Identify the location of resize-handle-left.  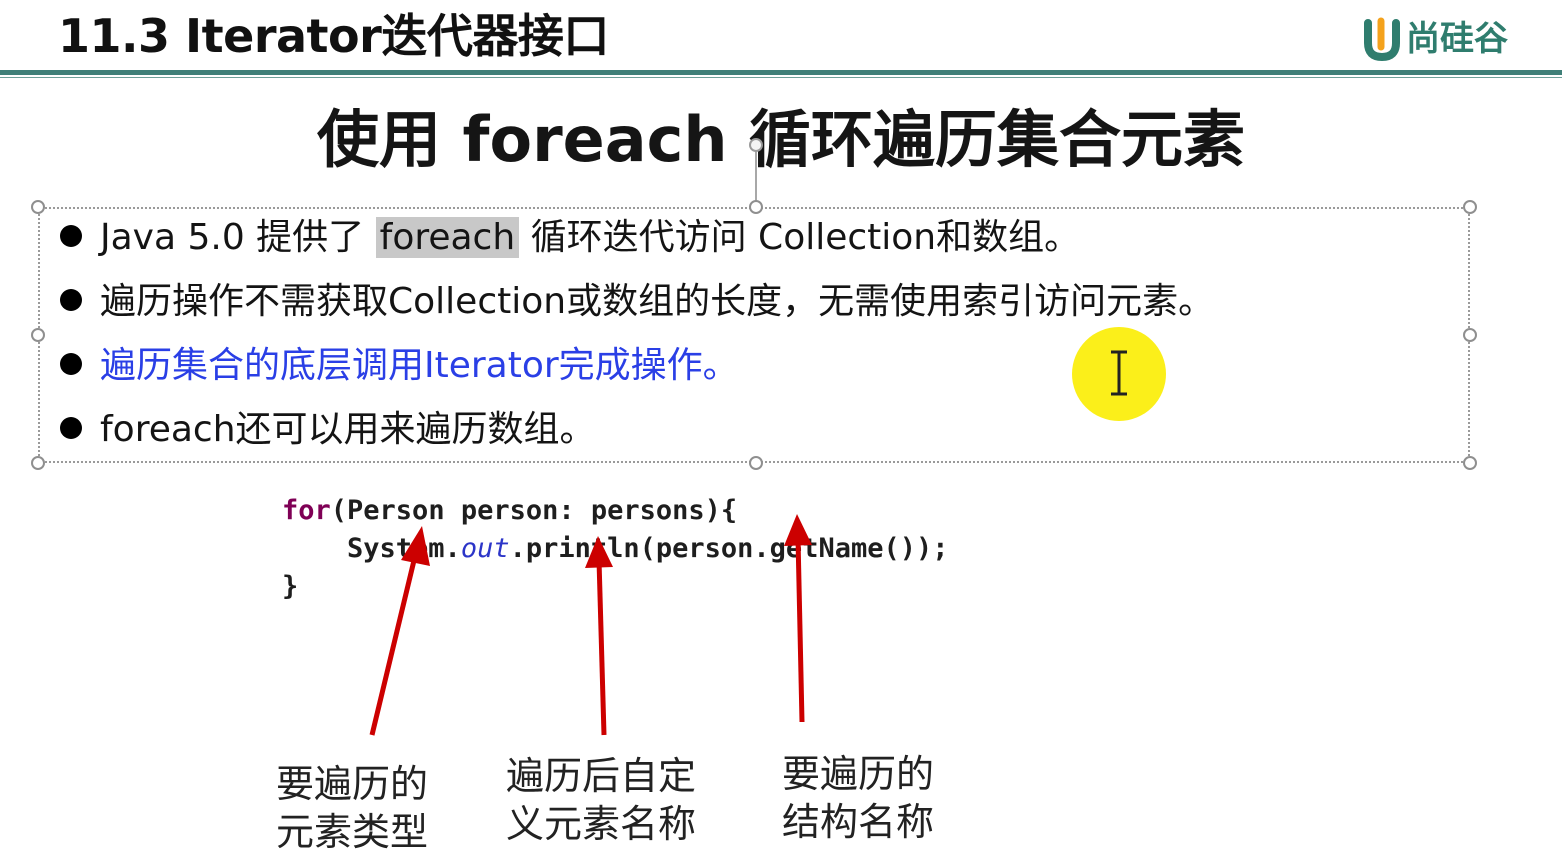
(38, 335).